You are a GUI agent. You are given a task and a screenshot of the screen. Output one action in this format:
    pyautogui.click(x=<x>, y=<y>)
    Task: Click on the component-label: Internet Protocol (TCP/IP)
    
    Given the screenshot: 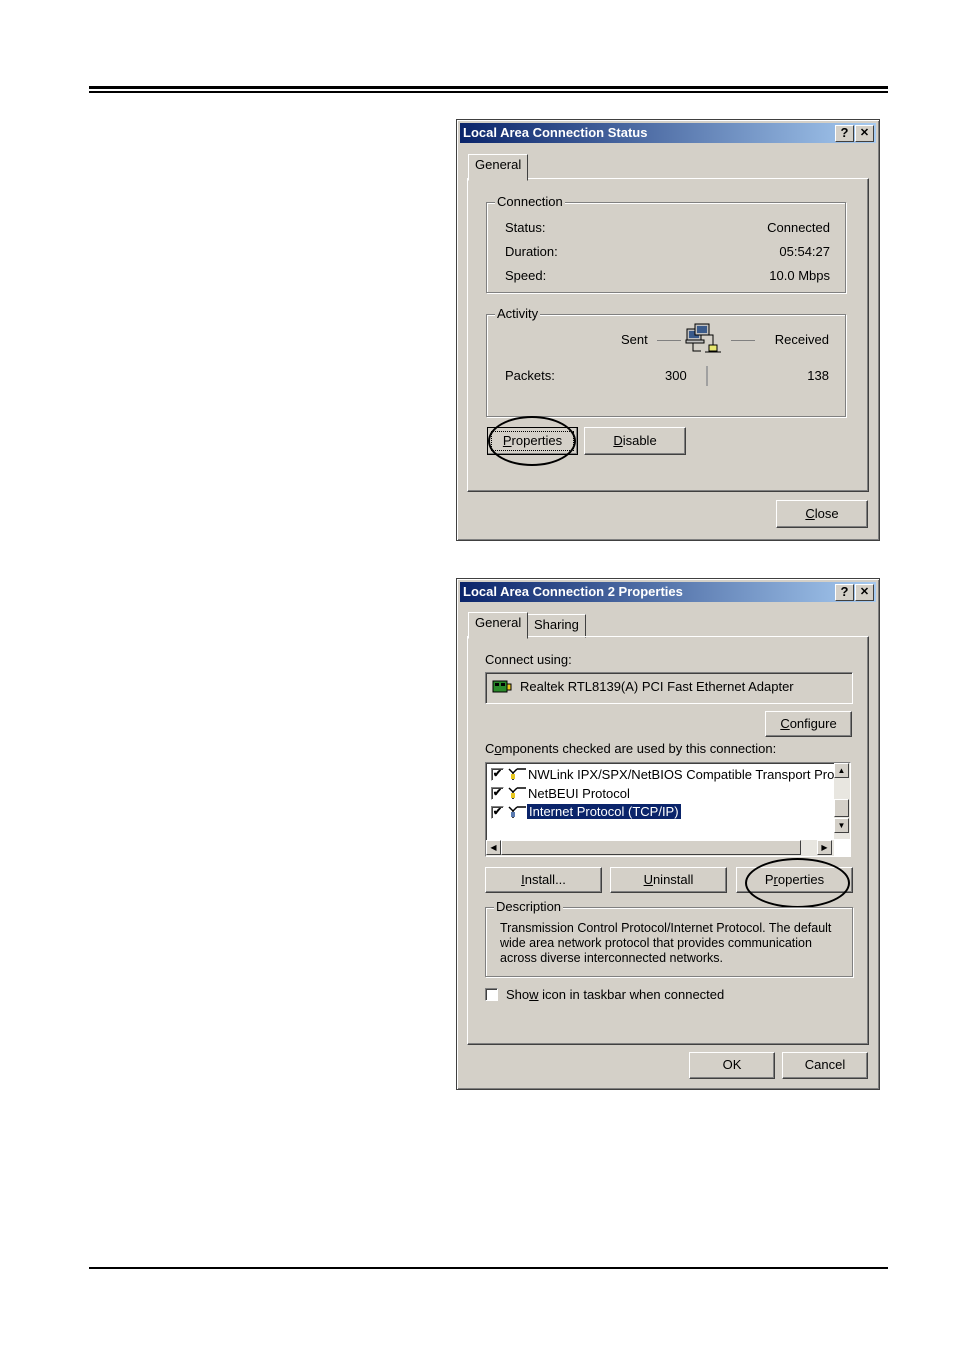 What is the action you would take?
    pyautogui.click(x=604, y=811)
    